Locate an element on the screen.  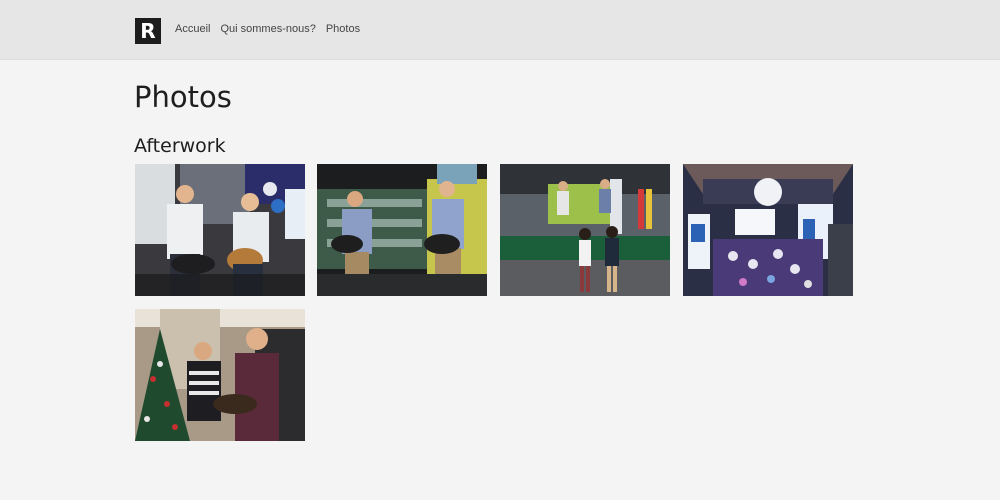
nav-link-accueil: Accueil is located at coordinates (192, 29).